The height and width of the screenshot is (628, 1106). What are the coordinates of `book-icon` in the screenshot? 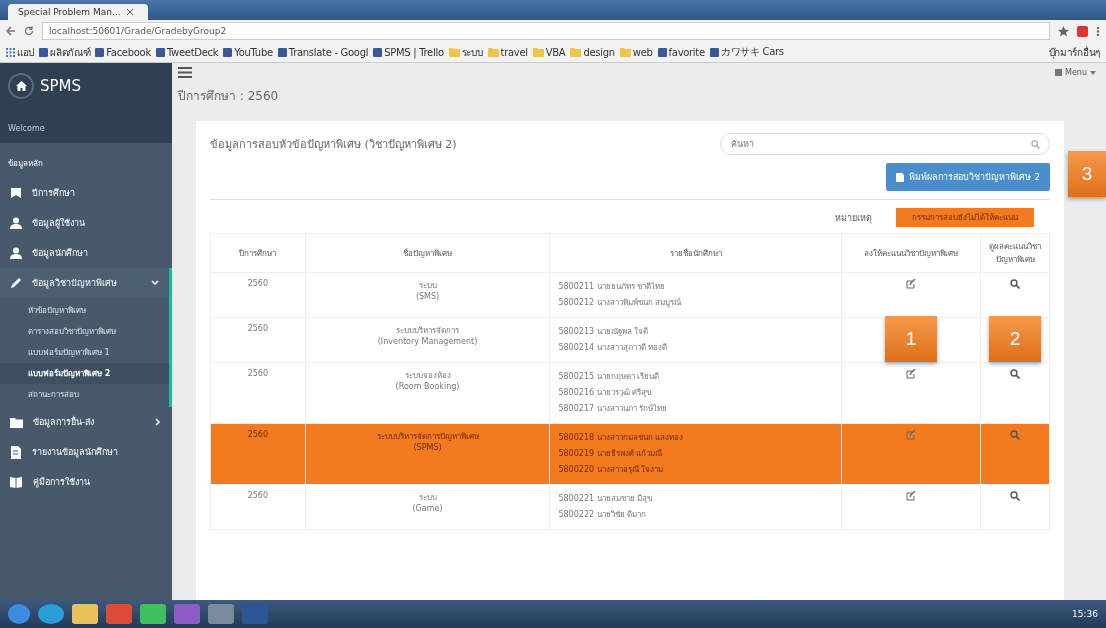 It's located at (16, 193).